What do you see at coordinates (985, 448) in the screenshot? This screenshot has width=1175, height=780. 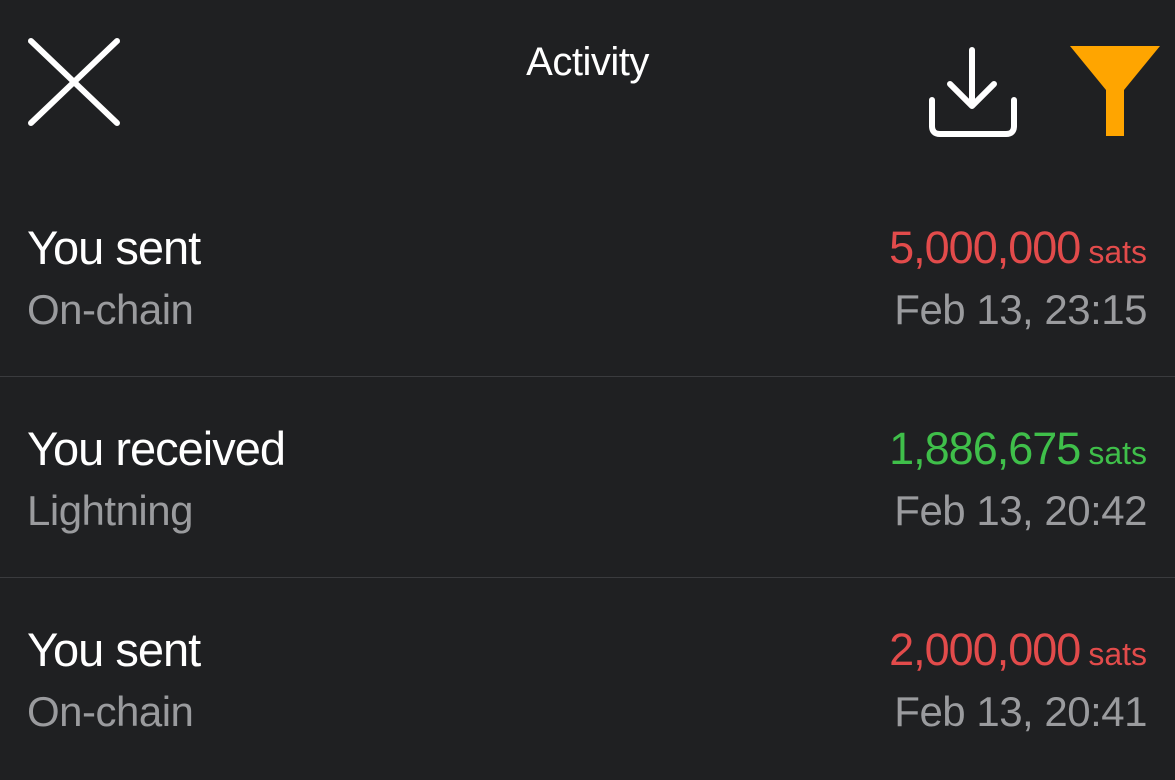 I see `amount-value: 1,886,675` at bounding box center [985, 448].